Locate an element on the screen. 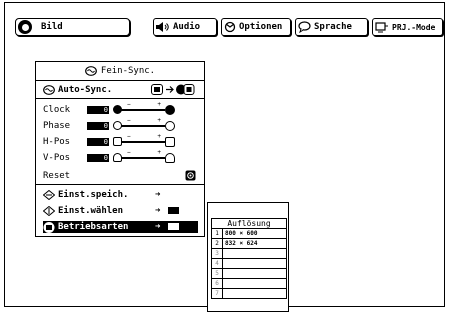 Image resolution: width=451 pixels, height=312 pixels. v-pos-label: V-Pos is located at coordinates (57, 157).